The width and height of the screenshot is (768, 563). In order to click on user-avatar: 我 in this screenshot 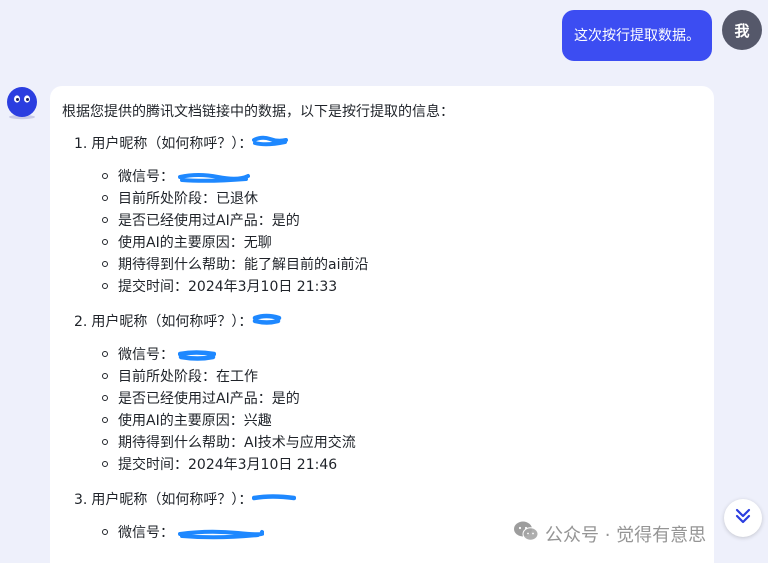, I will do `click(742, 30)`.